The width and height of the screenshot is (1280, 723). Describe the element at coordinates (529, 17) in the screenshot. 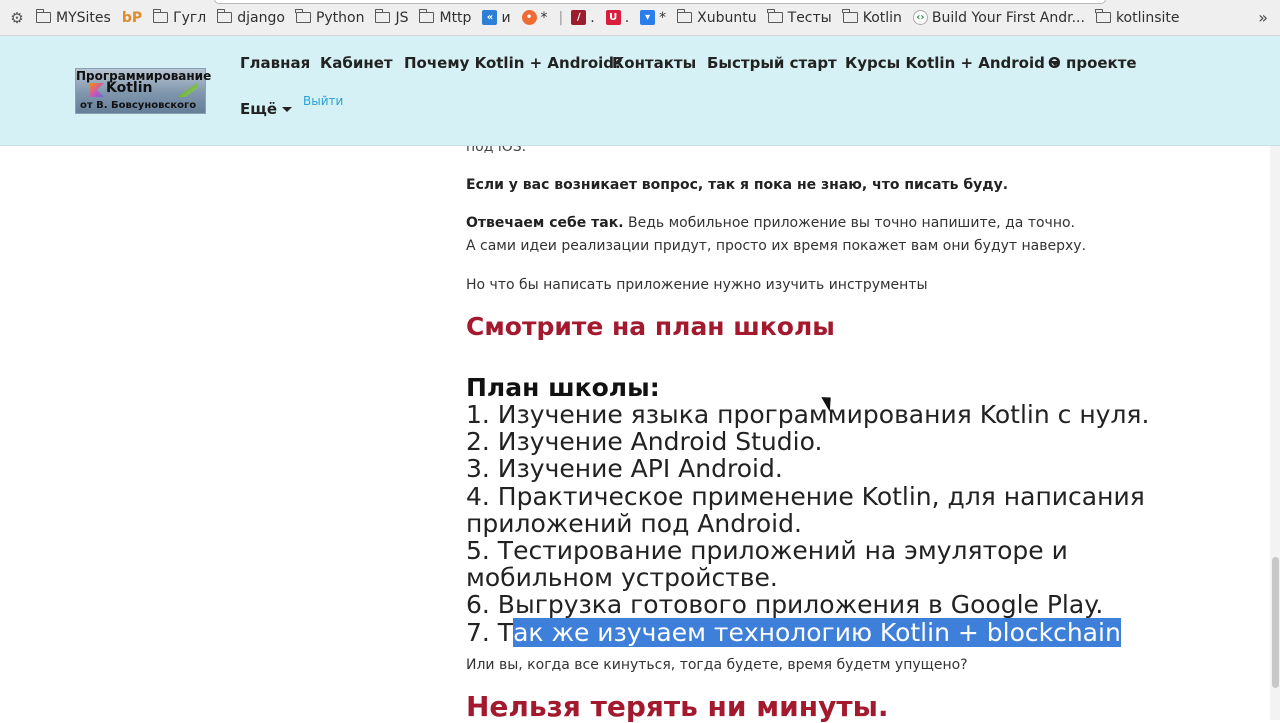

I see `site-icon: •` at that location.